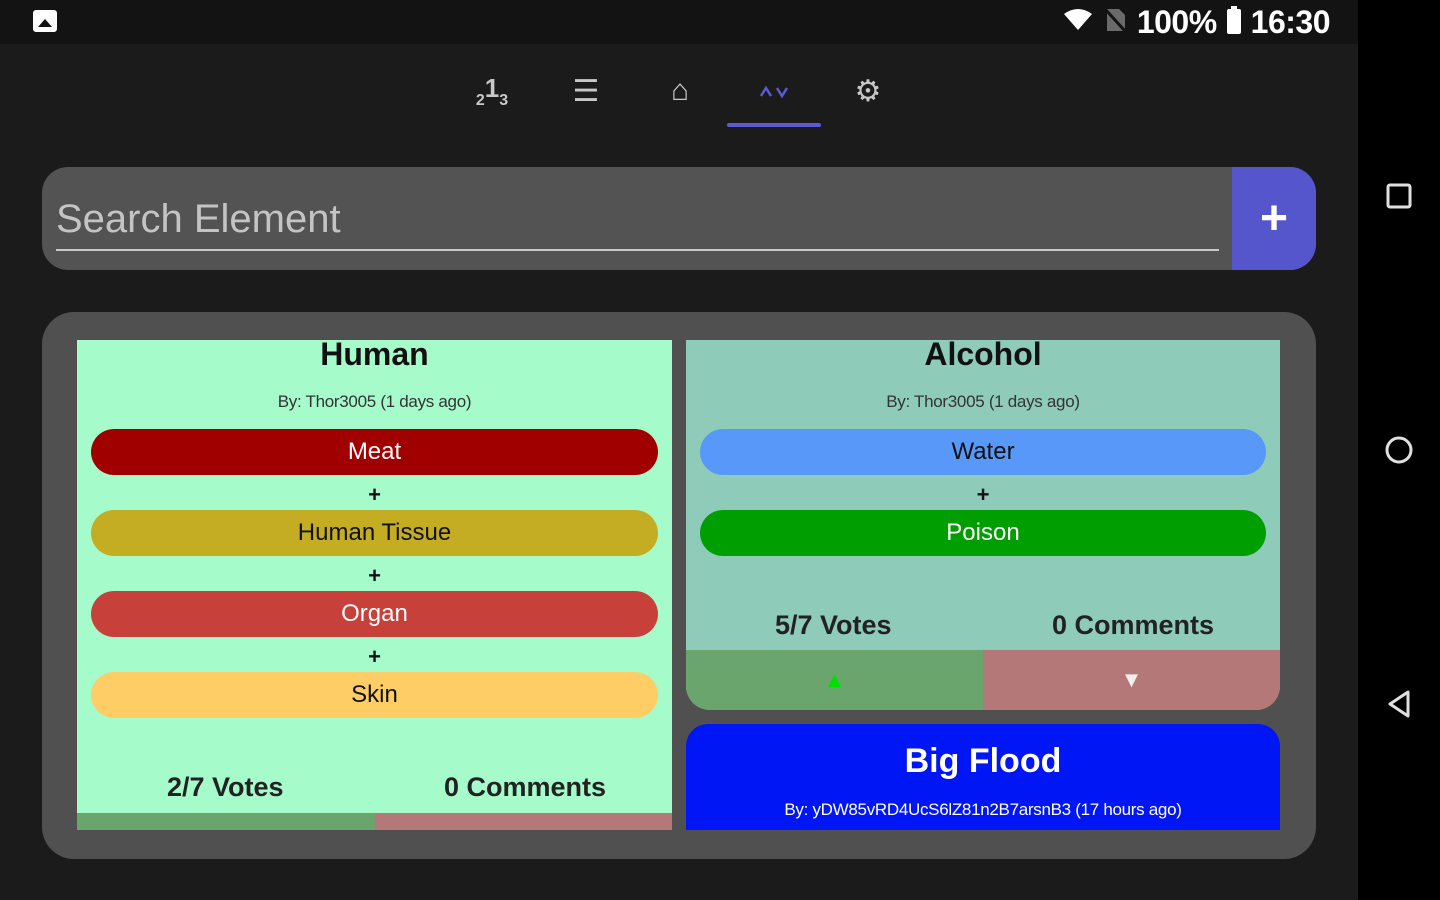  What do you see at coordinates (523, 821) in the screenshot?
I see `downvote-button` at bounding box center [523, 821].